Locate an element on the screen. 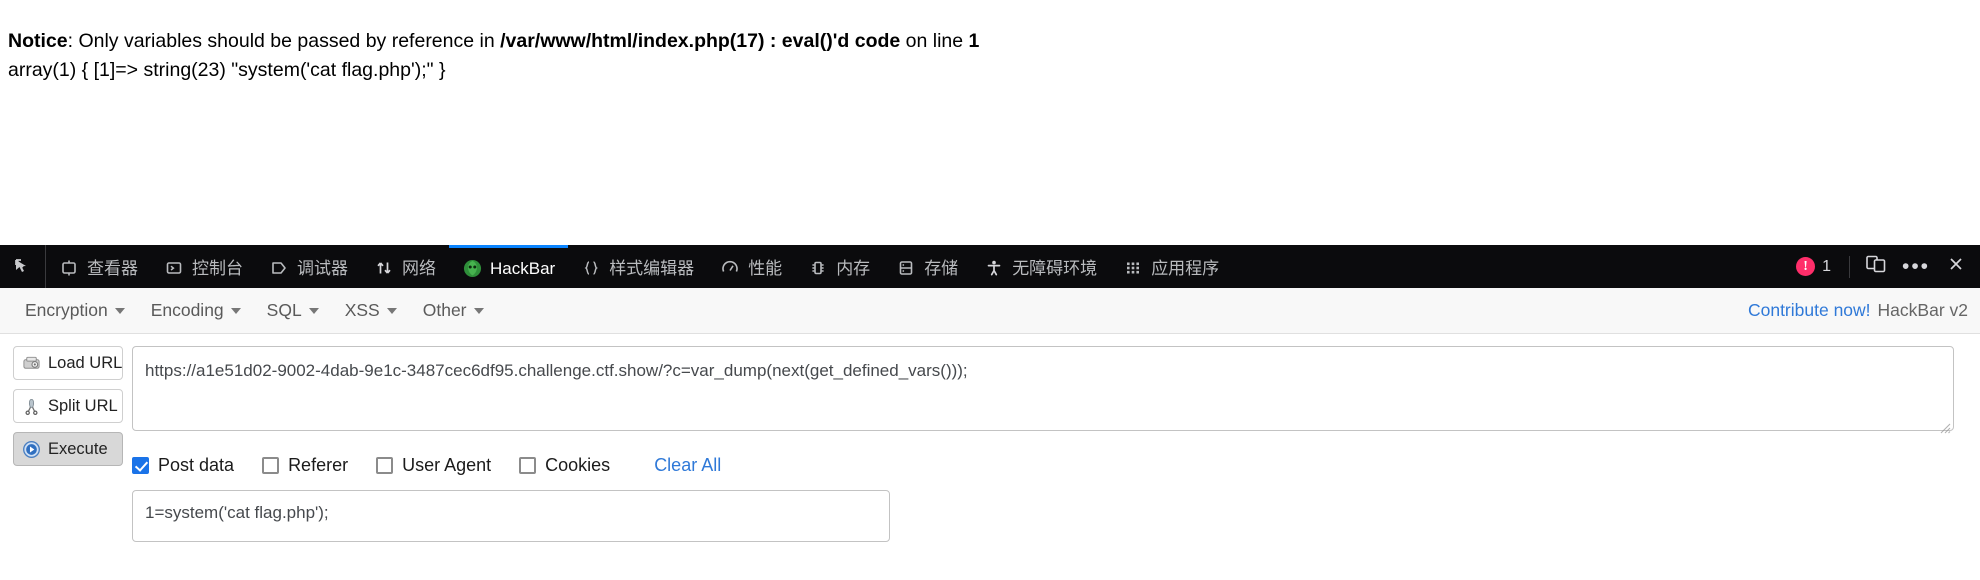 Image resolution: width=1980 pixels, height=580 pixels. option-referer: Referer is located at coordinates (305, 465).